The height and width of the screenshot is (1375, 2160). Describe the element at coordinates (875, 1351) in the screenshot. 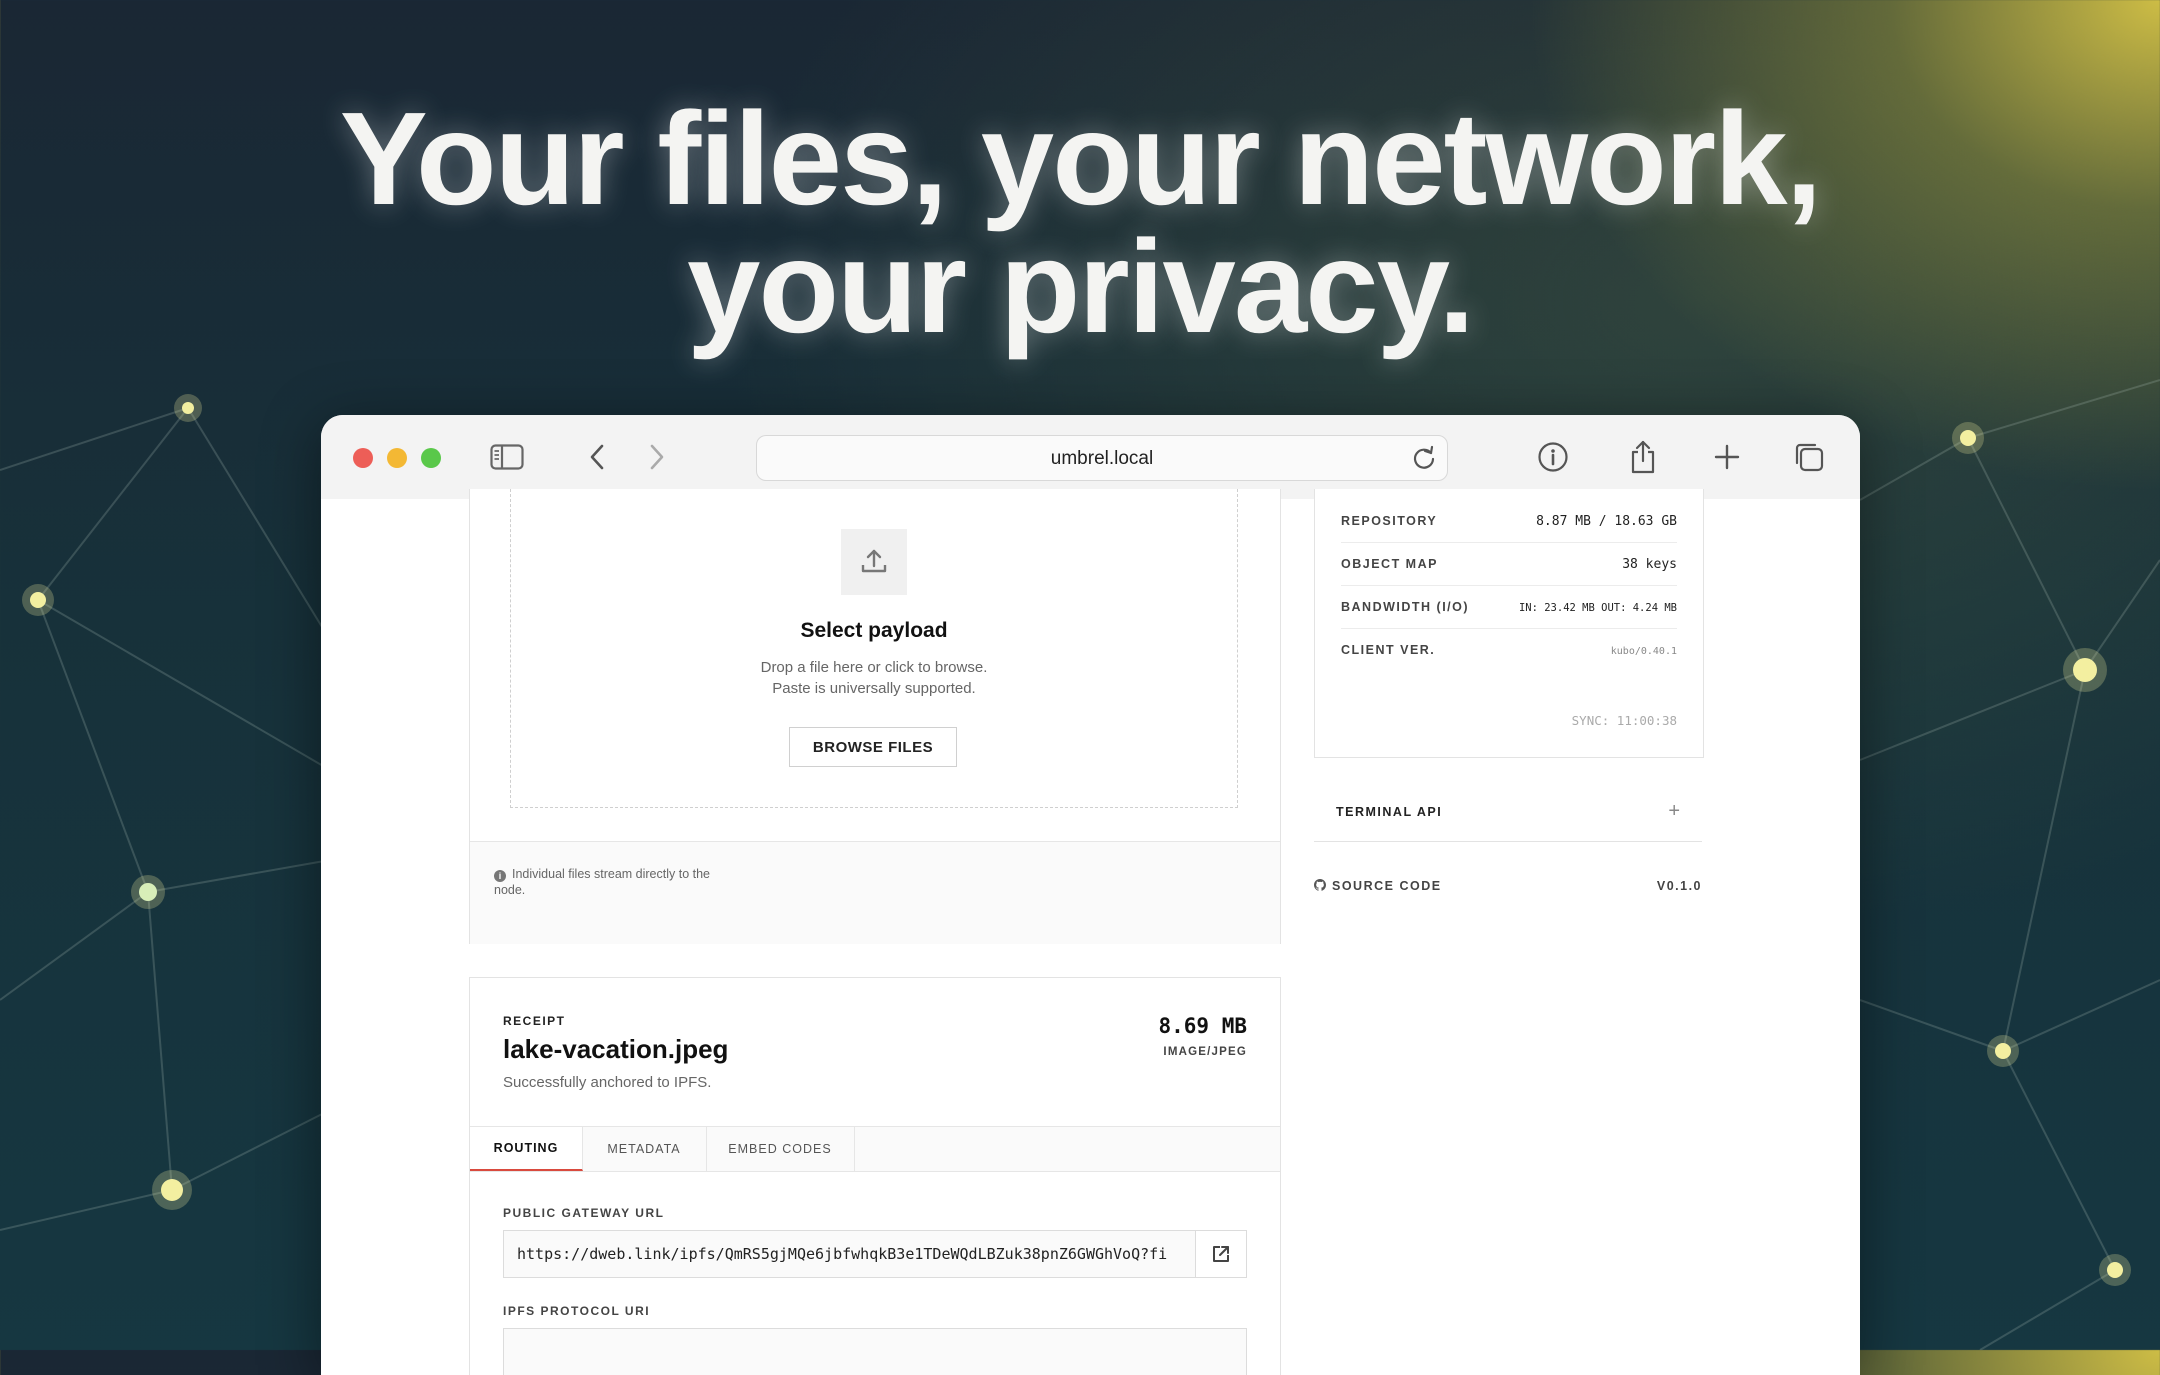

I see `protocol-uri-field` at that location.